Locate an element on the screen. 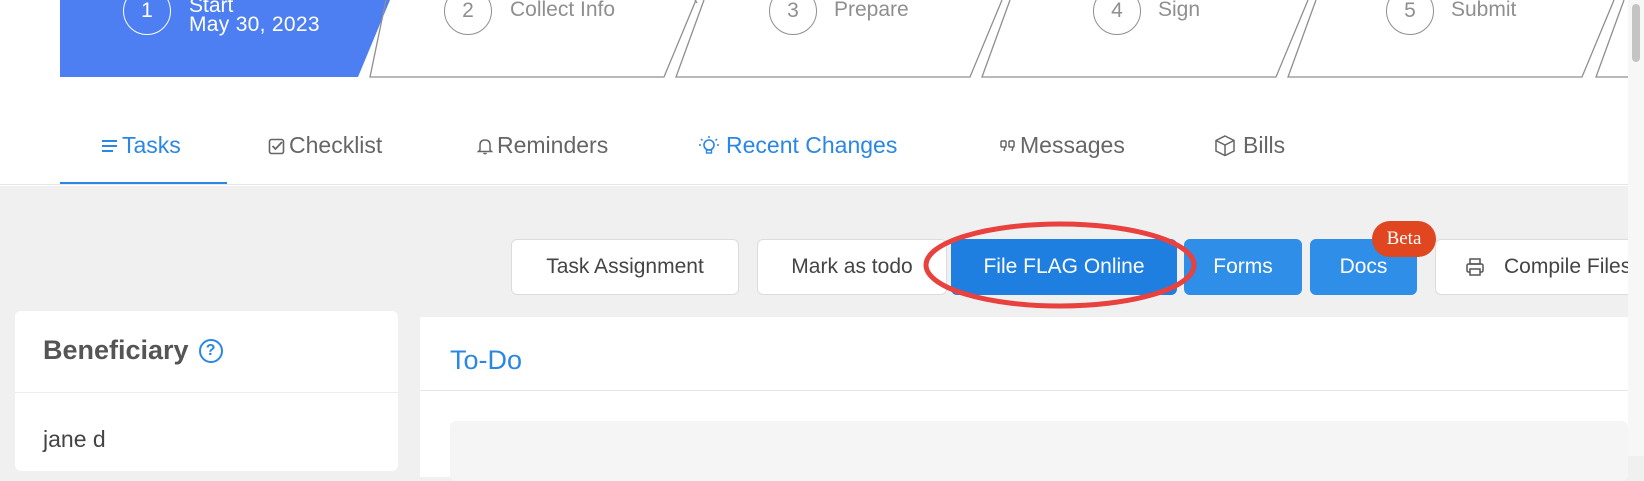 This screenshot has height=481, width=1644. beneficiary-card: Beneficiary ? jane d is located at coordinates (206, 391).